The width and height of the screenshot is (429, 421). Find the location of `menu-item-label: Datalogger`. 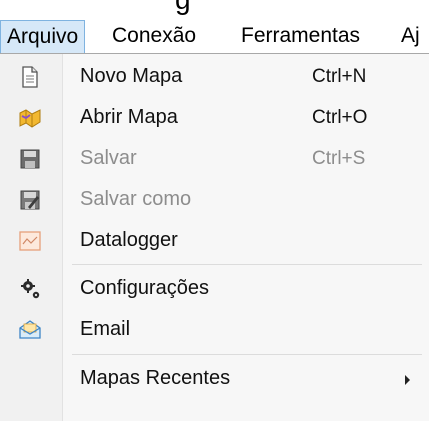

menu-item-label: Datalogger is located at coordinates (129, 240).